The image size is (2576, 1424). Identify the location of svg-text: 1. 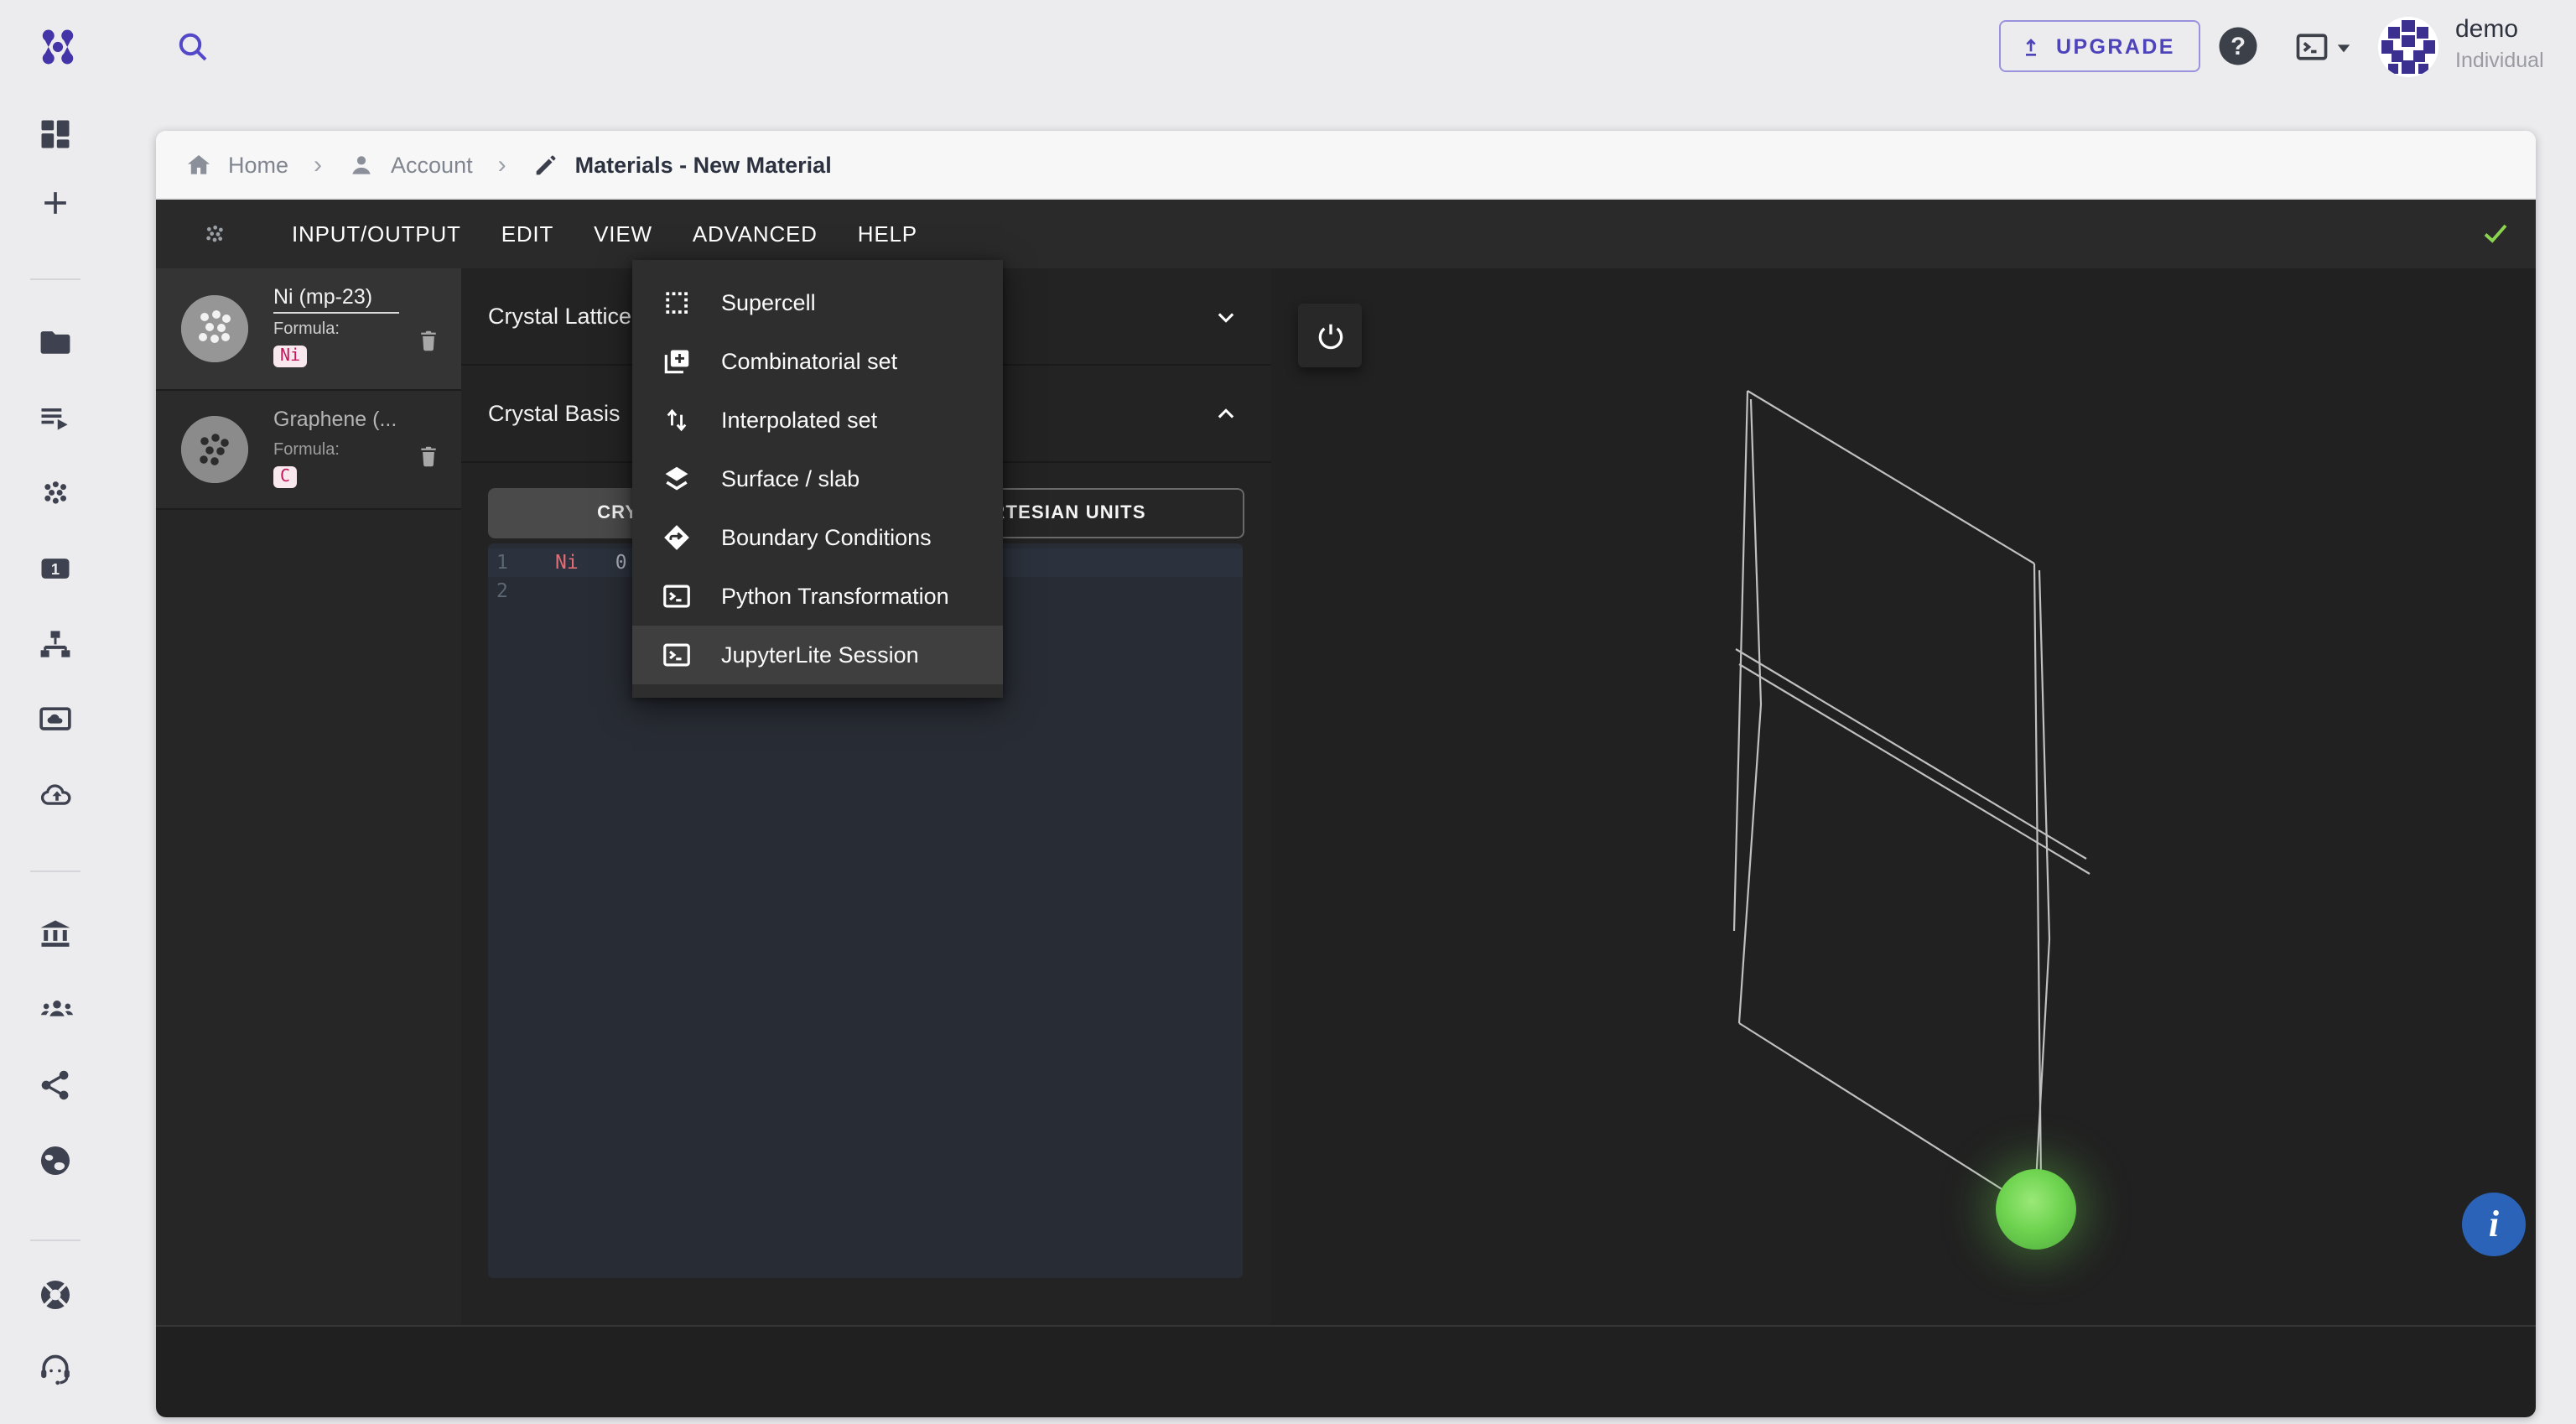
(56, 569).